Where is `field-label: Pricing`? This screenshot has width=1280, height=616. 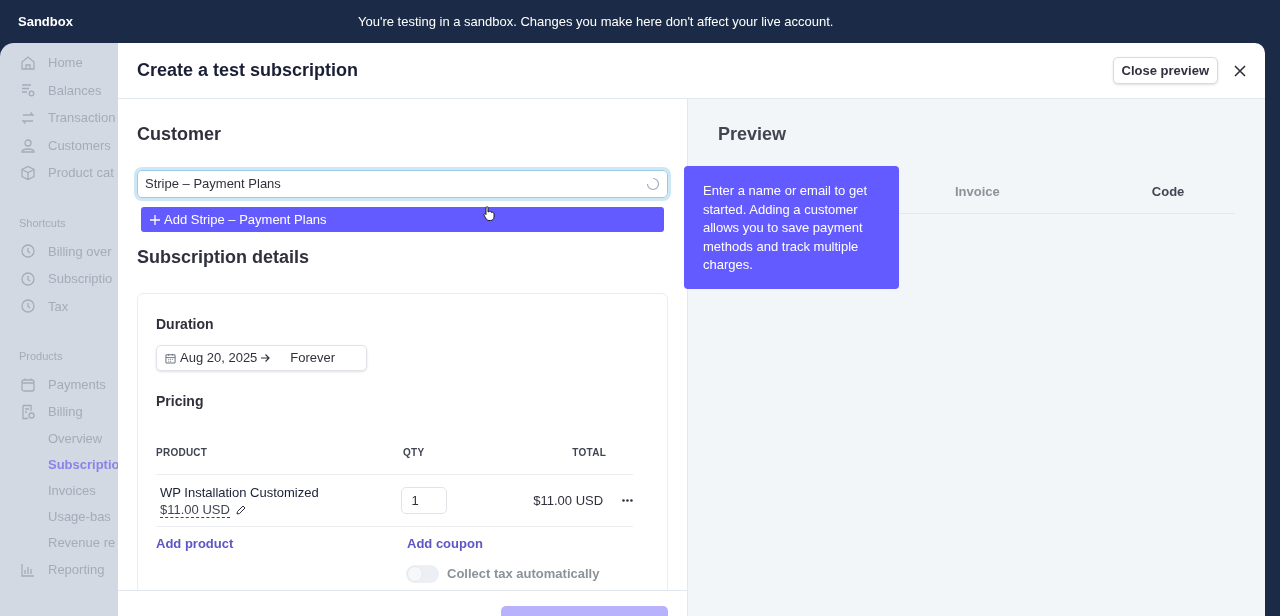
field-label: Pricing is located at coordinates (180, 401).